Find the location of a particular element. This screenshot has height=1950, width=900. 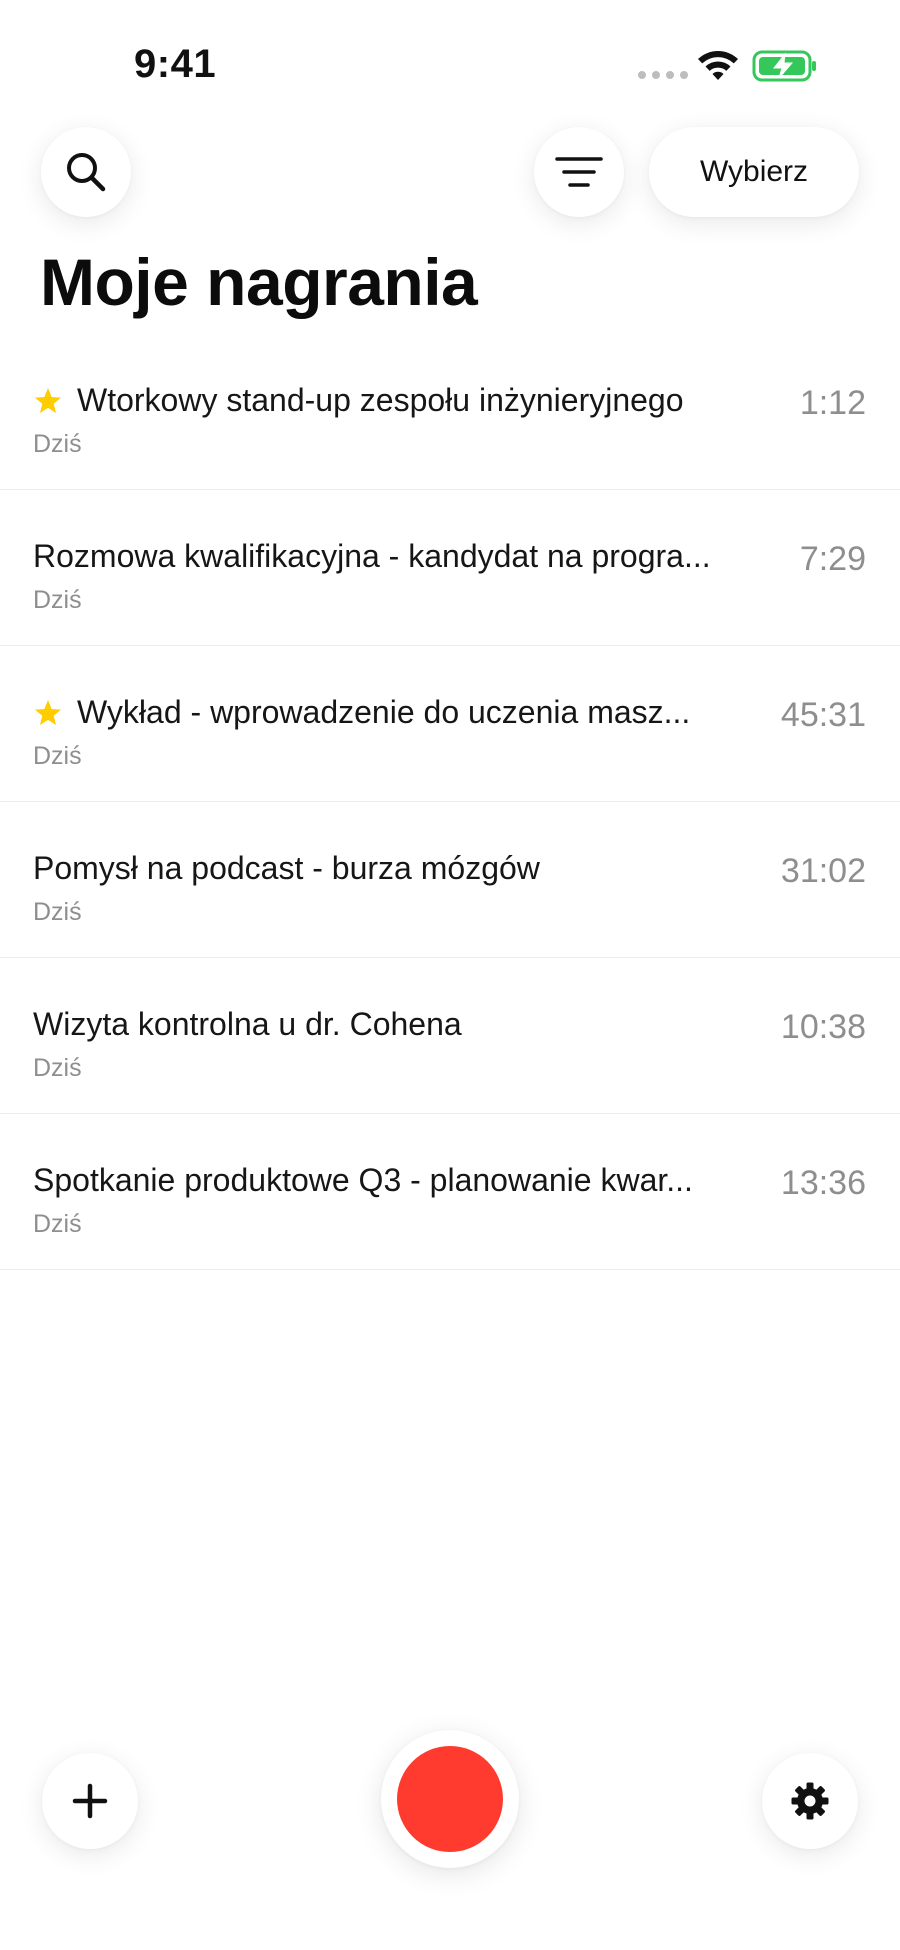

recording-title-line: Pomysł na podcast - burza mózgów is located at coordinates (398, 868).